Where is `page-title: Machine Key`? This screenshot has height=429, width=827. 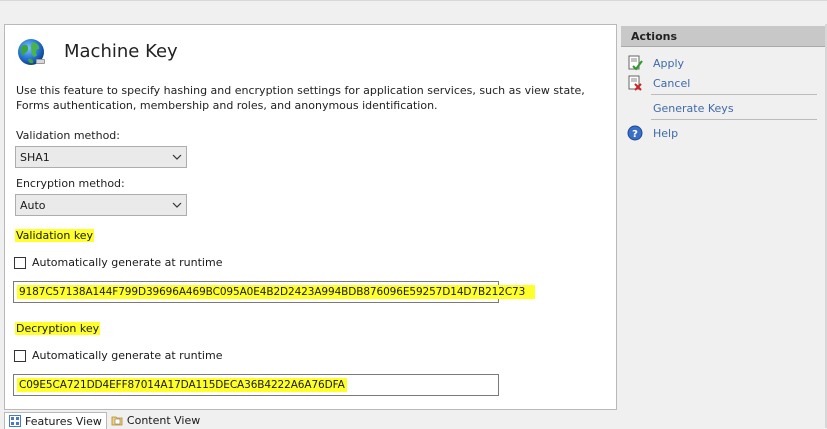 page-title: Machine Key is located at coordinates (121, 51).